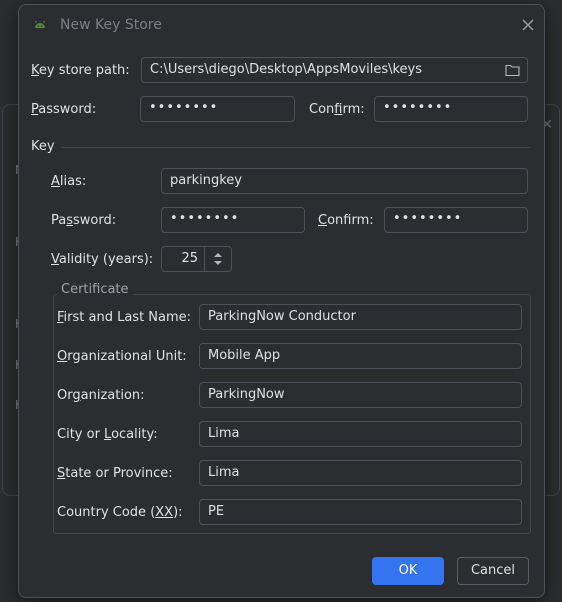  Describe the element at coordinates (493, 571) in the screenshot. I see `cancel-button: Cancel` at that location.